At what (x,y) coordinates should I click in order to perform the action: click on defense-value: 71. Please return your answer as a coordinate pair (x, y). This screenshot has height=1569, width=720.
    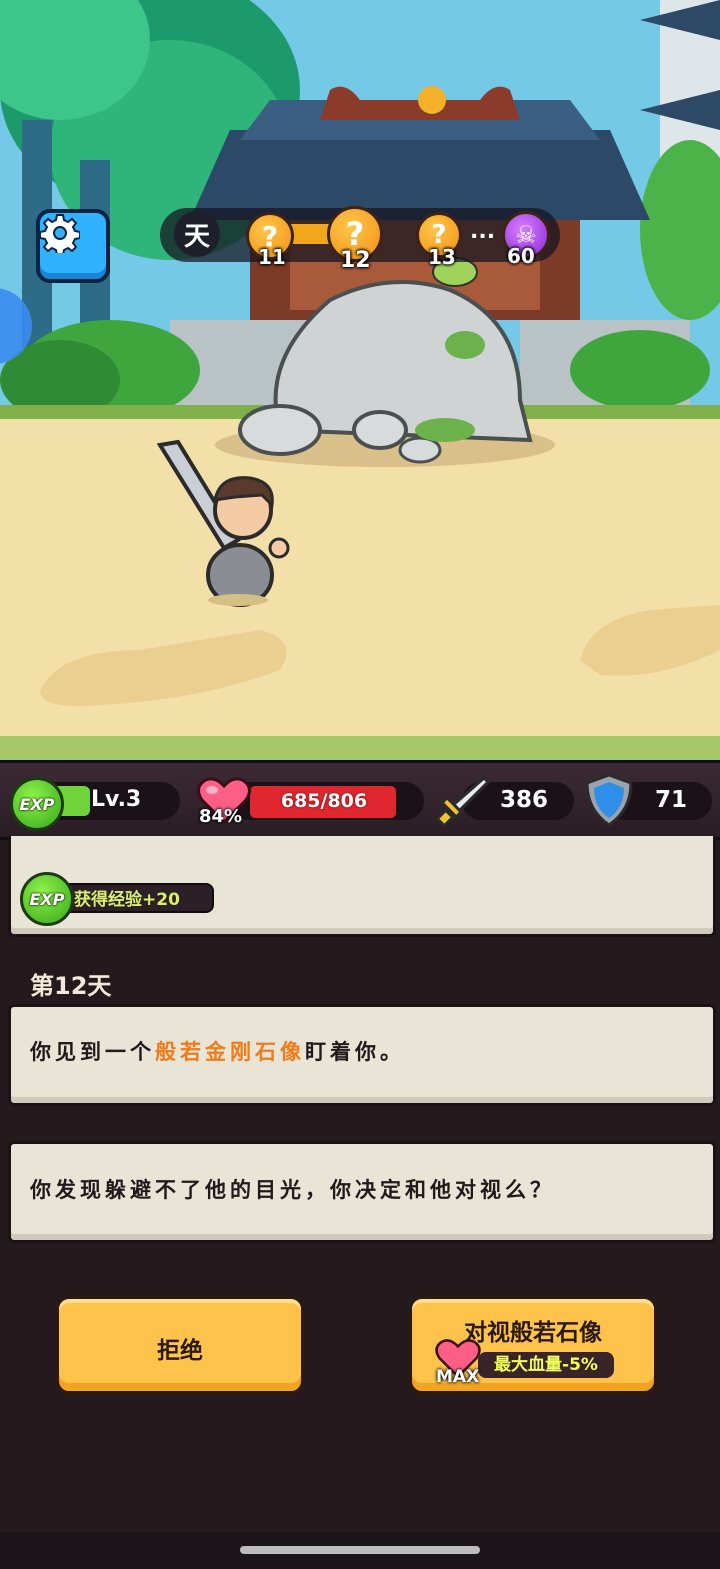
    Looking at the image, I should click on (671, 800).